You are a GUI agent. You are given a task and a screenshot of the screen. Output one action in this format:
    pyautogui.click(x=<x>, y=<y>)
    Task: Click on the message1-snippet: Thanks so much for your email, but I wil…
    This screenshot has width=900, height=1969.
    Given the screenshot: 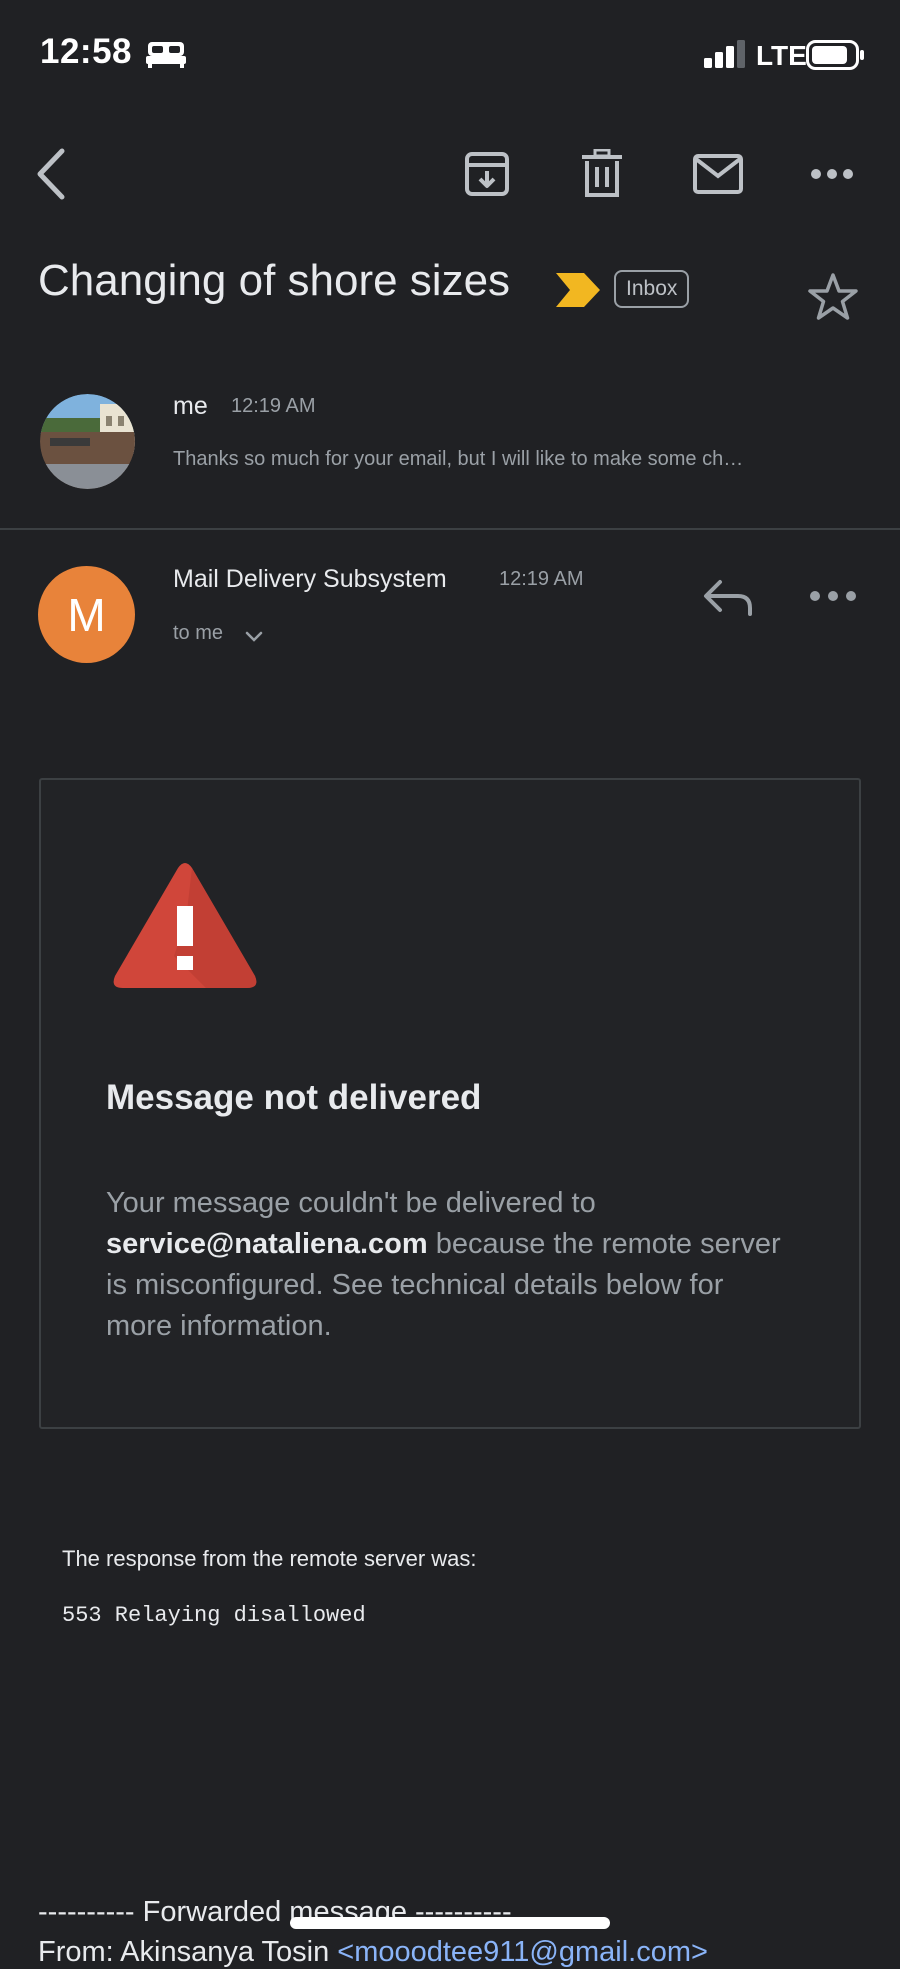 What is the action you would take?
    pyautogui.click(x=518, y=459)
    